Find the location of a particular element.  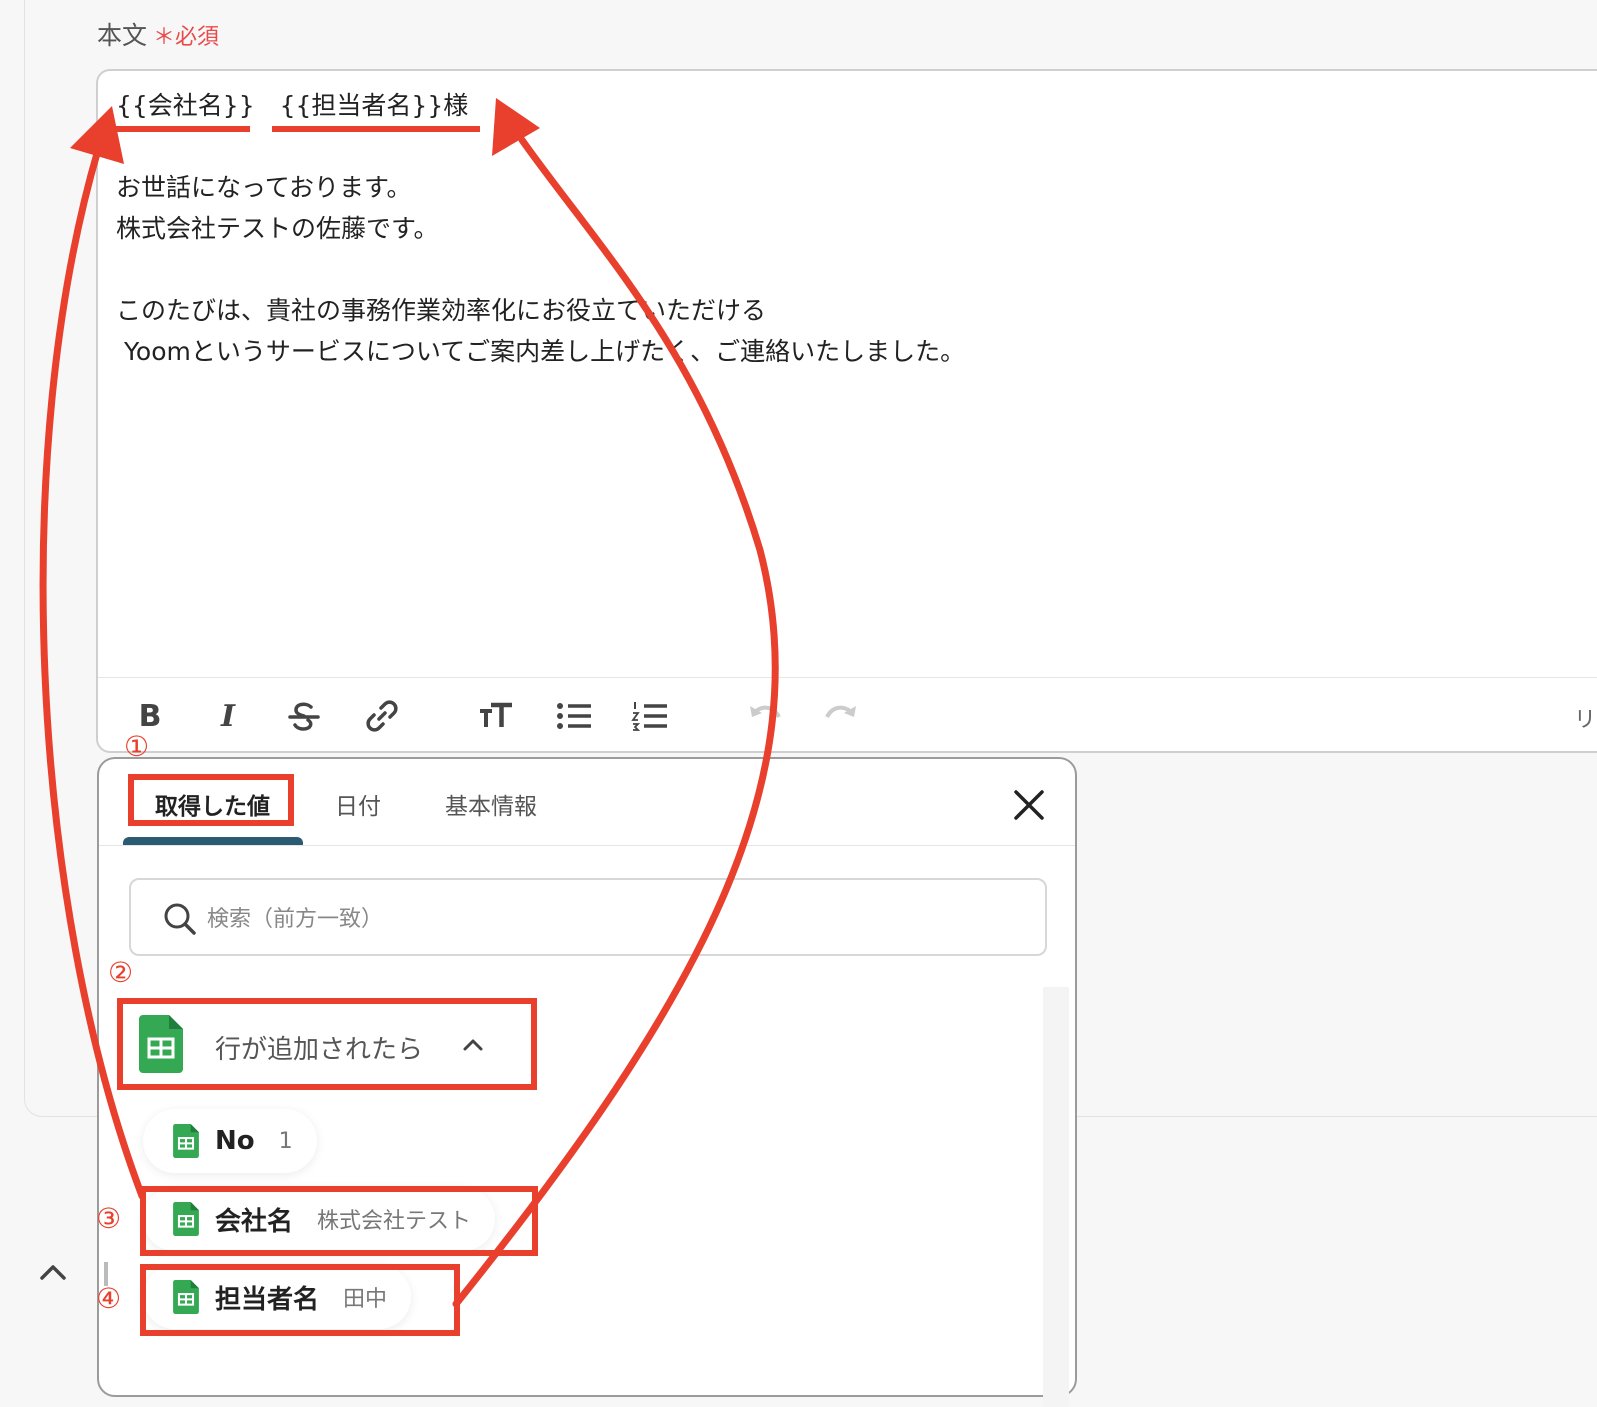

body-field-label: 本文 ＊必須 is located at coordinates (158, 34).